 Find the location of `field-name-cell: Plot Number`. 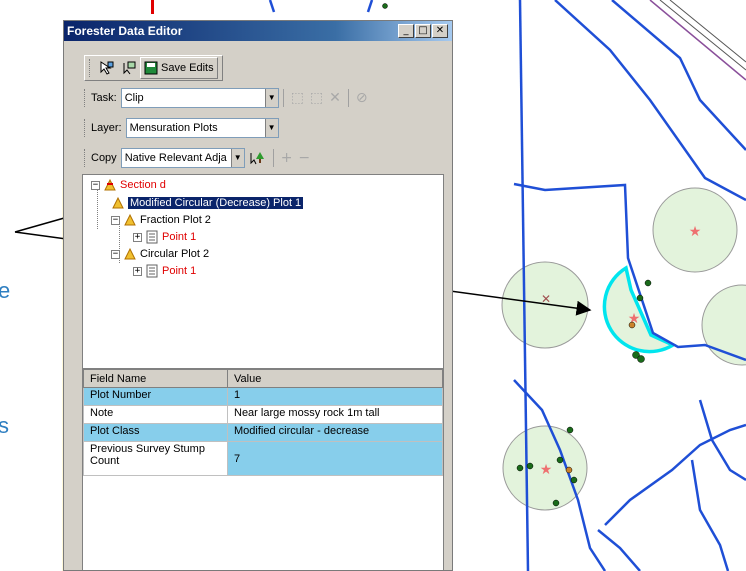

field-name-cell: Plot Number is located at coordinates (155, 396).